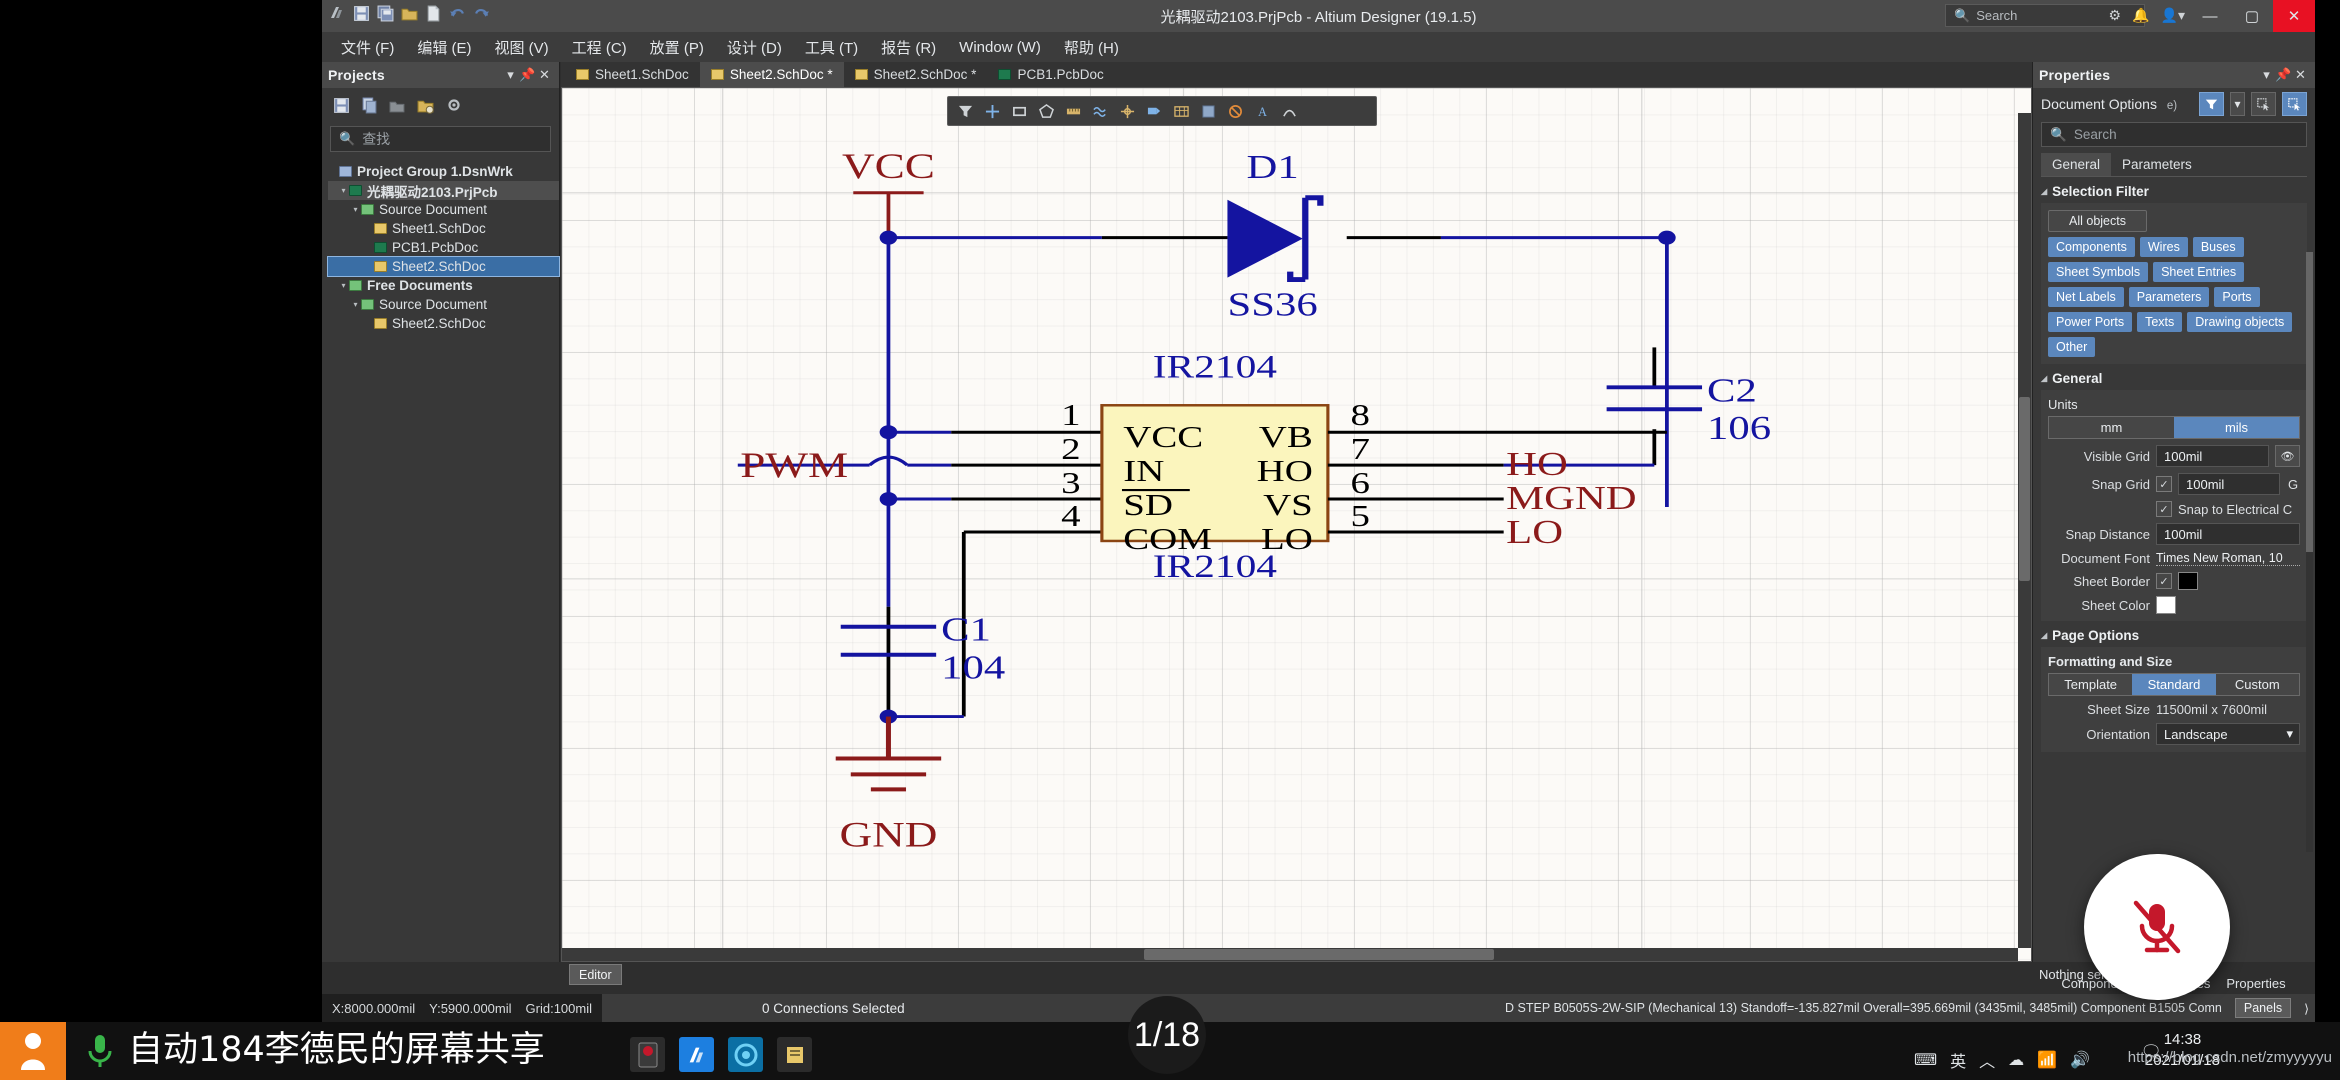 The image size is (2340, 1080). What do you see at coordinates (1154, 111) in the screenshot?
I see `net-label-icon` at bounding box center [1154, 111].